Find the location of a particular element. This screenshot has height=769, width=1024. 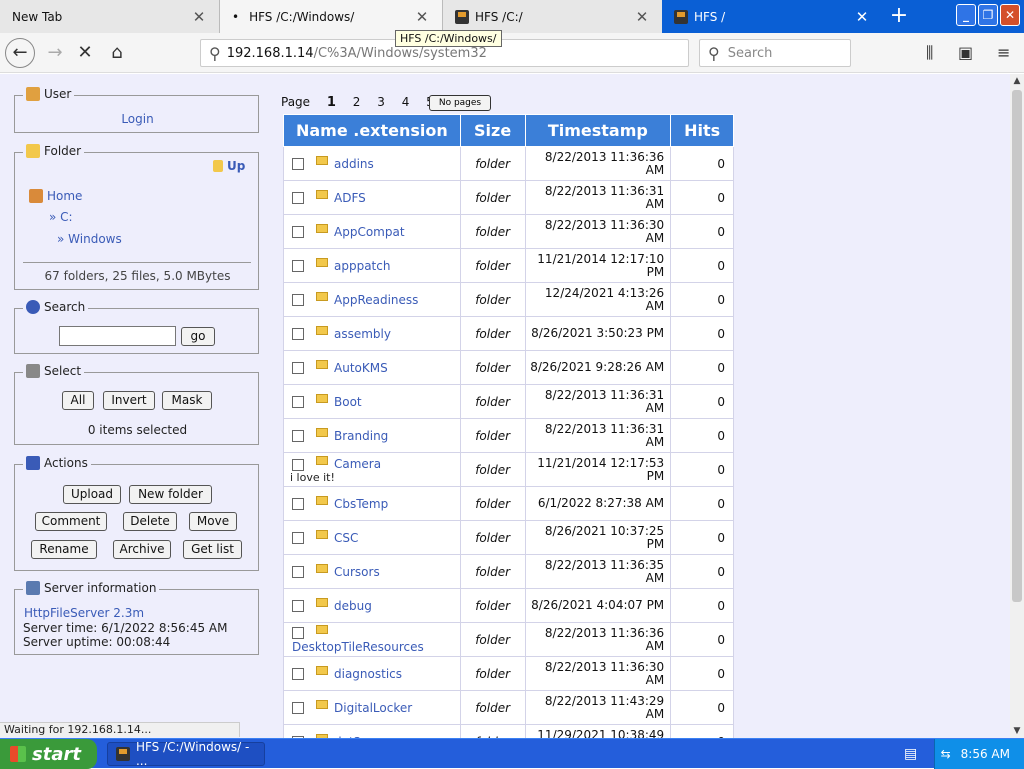

breadcrumb-c: » C: is located at coordinates (61, 217).